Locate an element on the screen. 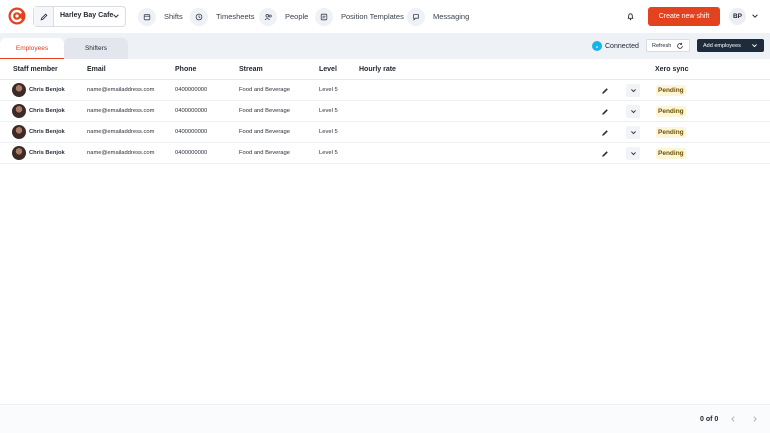 The height and width of the screenshot is (433, 770). logo-icon is located at coordinates (17, 16).